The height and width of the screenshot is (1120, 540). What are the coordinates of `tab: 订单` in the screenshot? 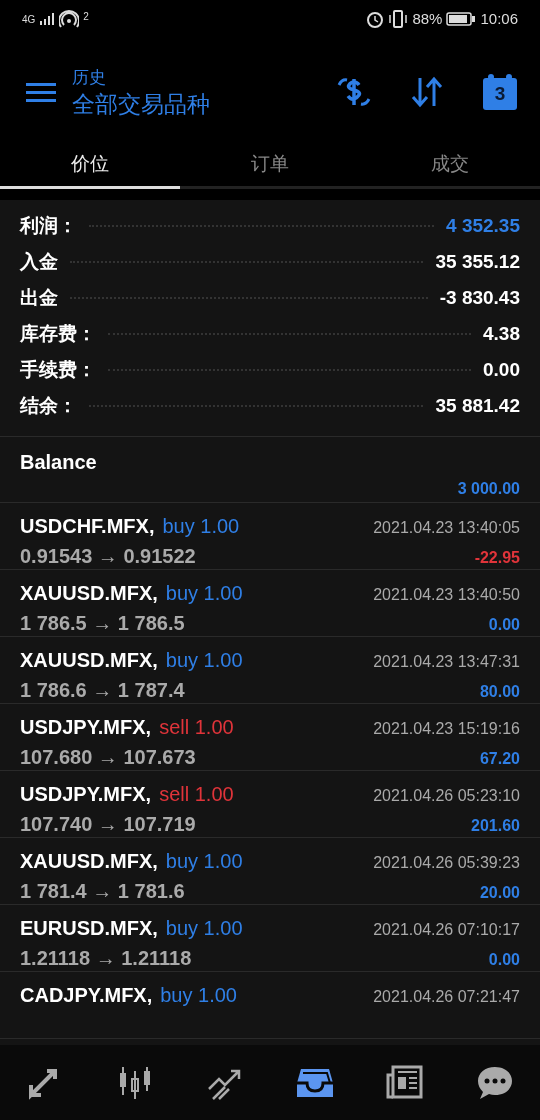 It's located at (270, 164).